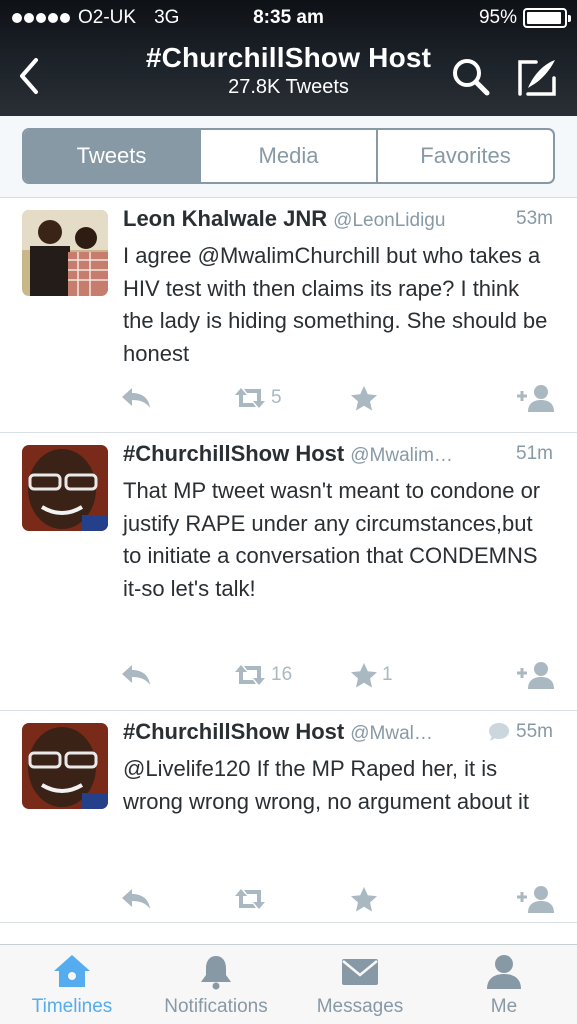  I want to click on tweet-actions: 5, so click(288, 398).